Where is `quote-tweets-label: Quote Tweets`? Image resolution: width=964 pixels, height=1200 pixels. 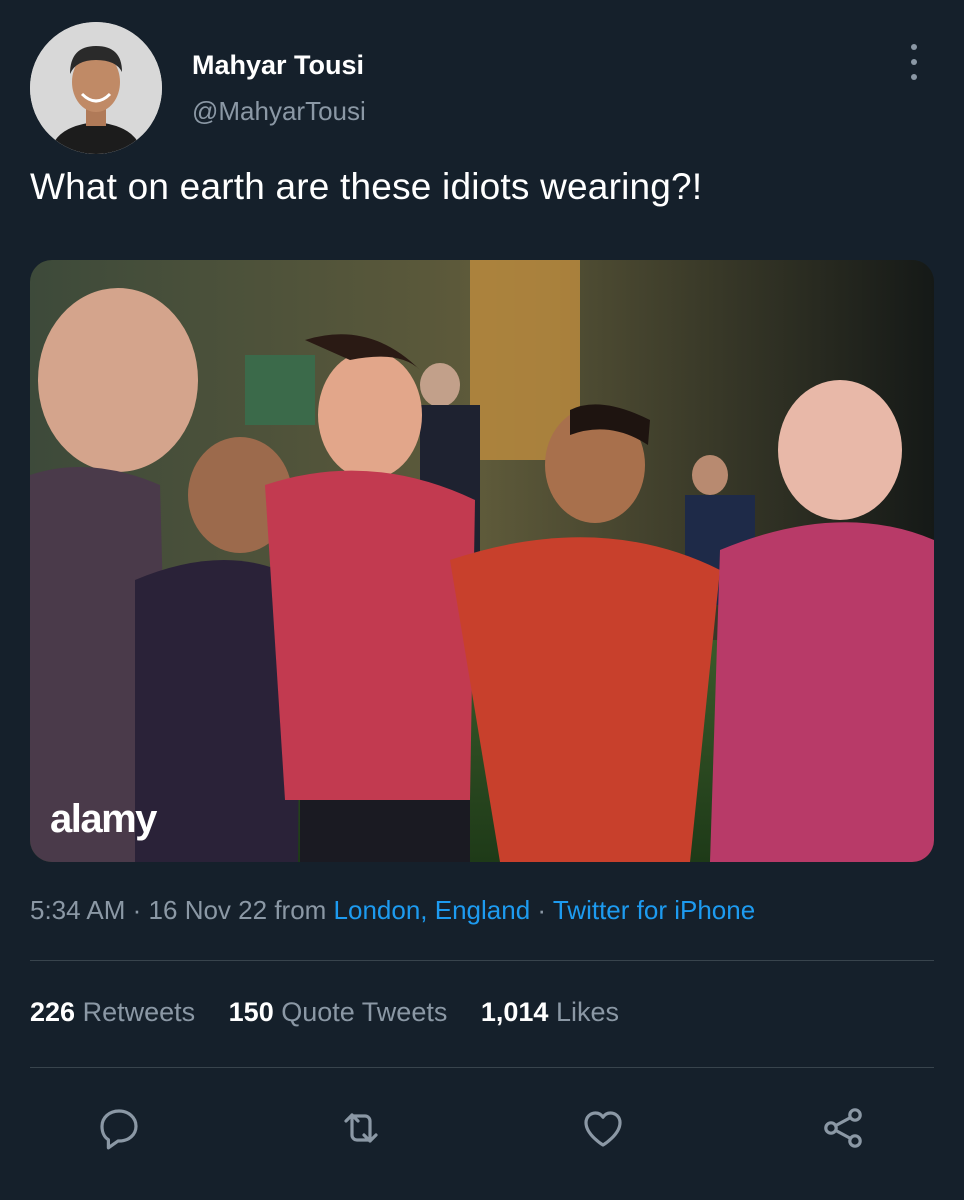
quote-tweets-label: Quote Tweets is located at coordinates (364, 1012).